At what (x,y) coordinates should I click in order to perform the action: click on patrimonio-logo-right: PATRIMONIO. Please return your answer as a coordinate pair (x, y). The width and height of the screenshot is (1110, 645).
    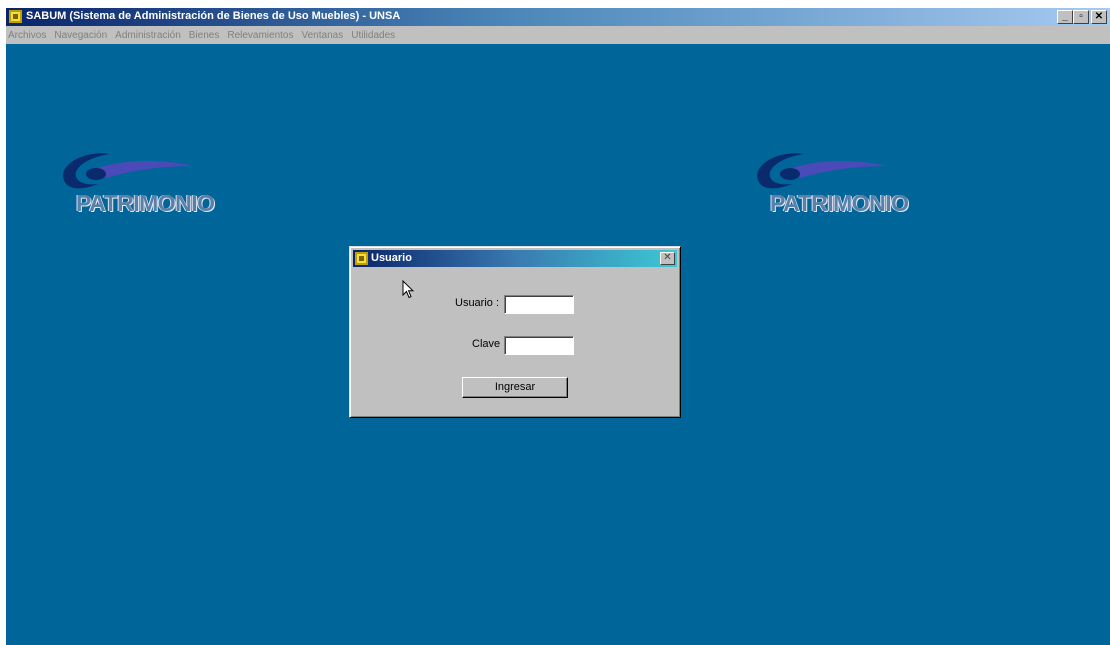
    Looking at the image, I should click on (852, 190).